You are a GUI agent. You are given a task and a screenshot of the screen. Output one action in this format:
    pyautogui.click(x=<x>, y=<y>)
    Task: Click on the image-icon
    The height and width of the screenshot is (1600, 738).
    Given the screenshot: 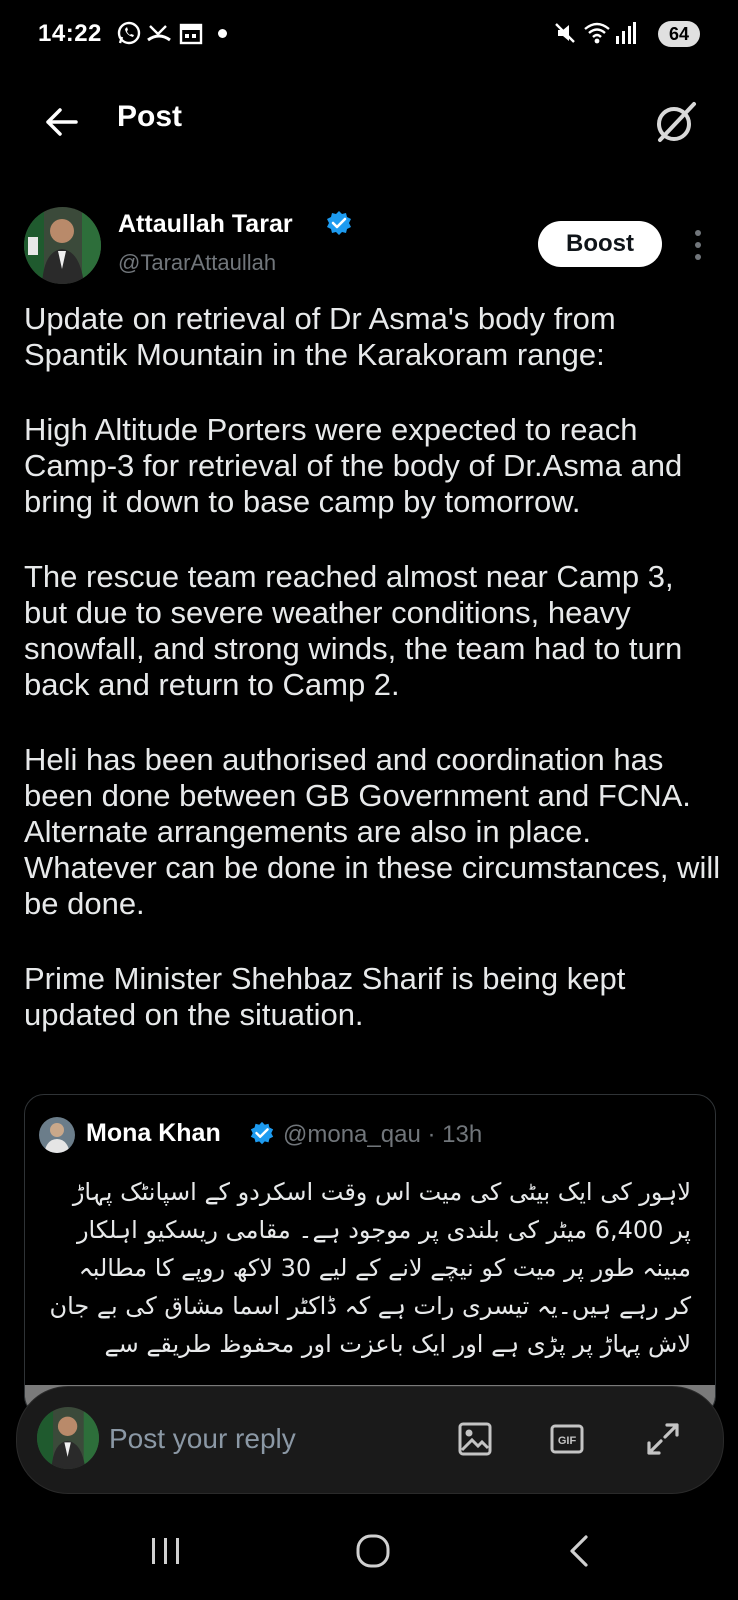 What is the action you would take?
    pyautogui.click(x=475, y=1439)
    